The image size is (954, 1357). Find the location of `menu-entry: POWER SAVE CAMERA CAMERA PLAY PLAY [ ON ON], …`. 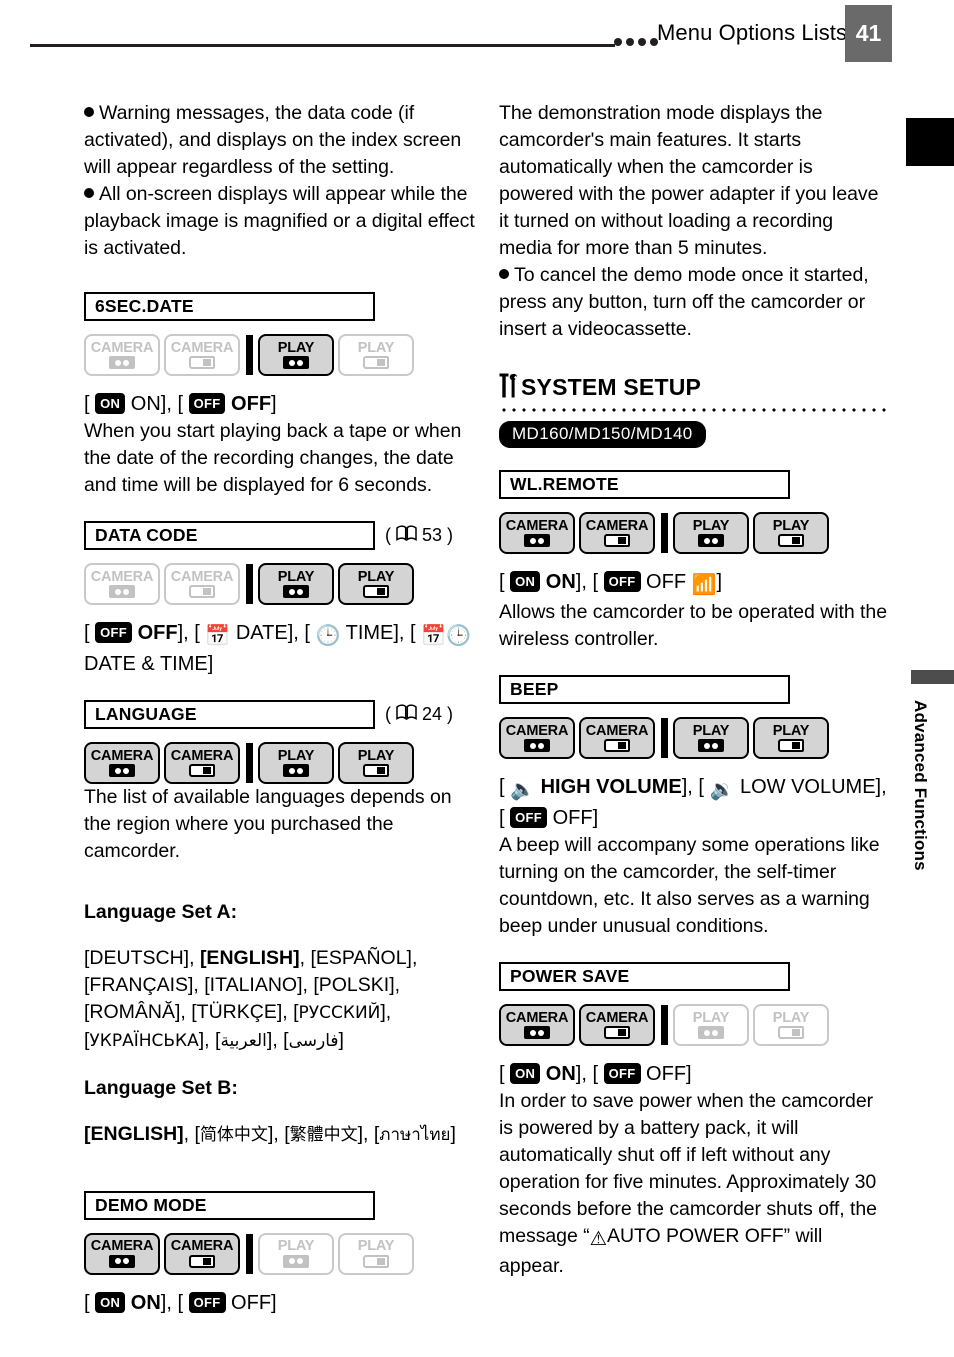

menu-entry: POWER SAVE CAMERA CAMERA PLAY PLAY [ ON ON], … is located at coordinates (695, 1121).